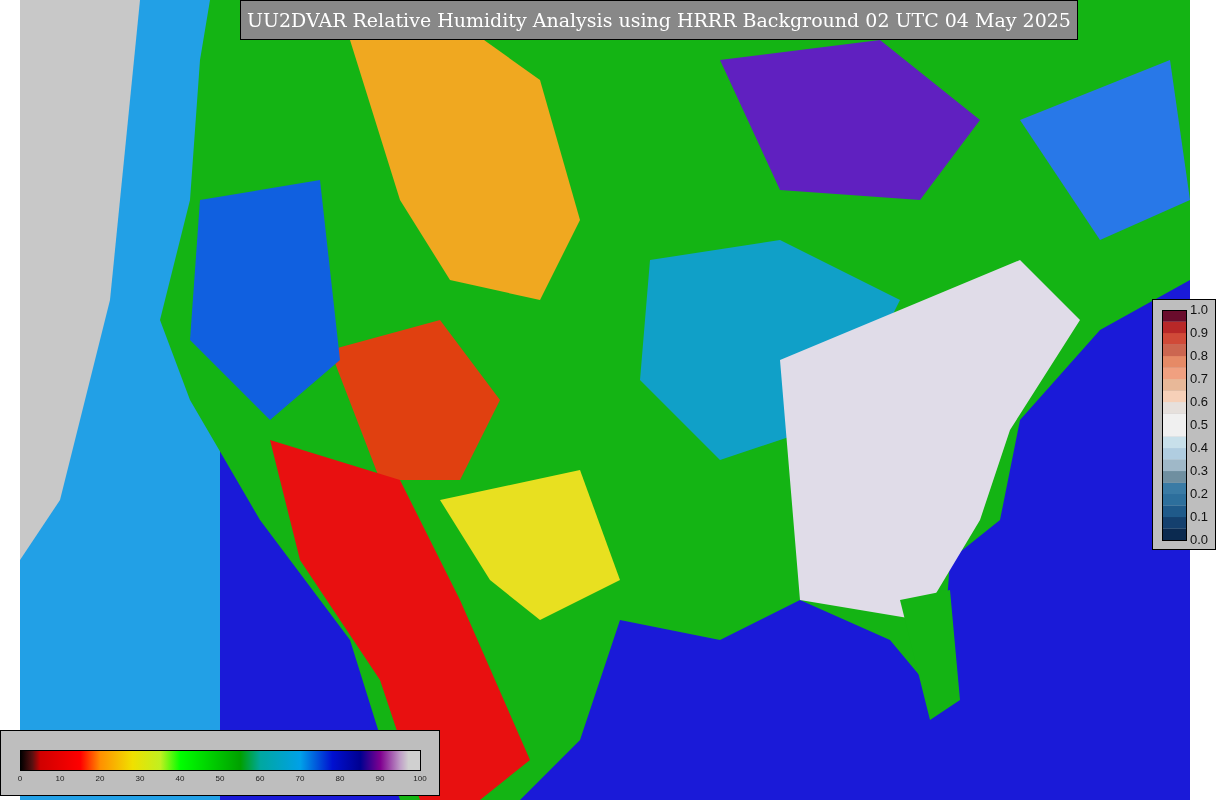  I want to click on tick-label: 1.0, so click(1199, 310).